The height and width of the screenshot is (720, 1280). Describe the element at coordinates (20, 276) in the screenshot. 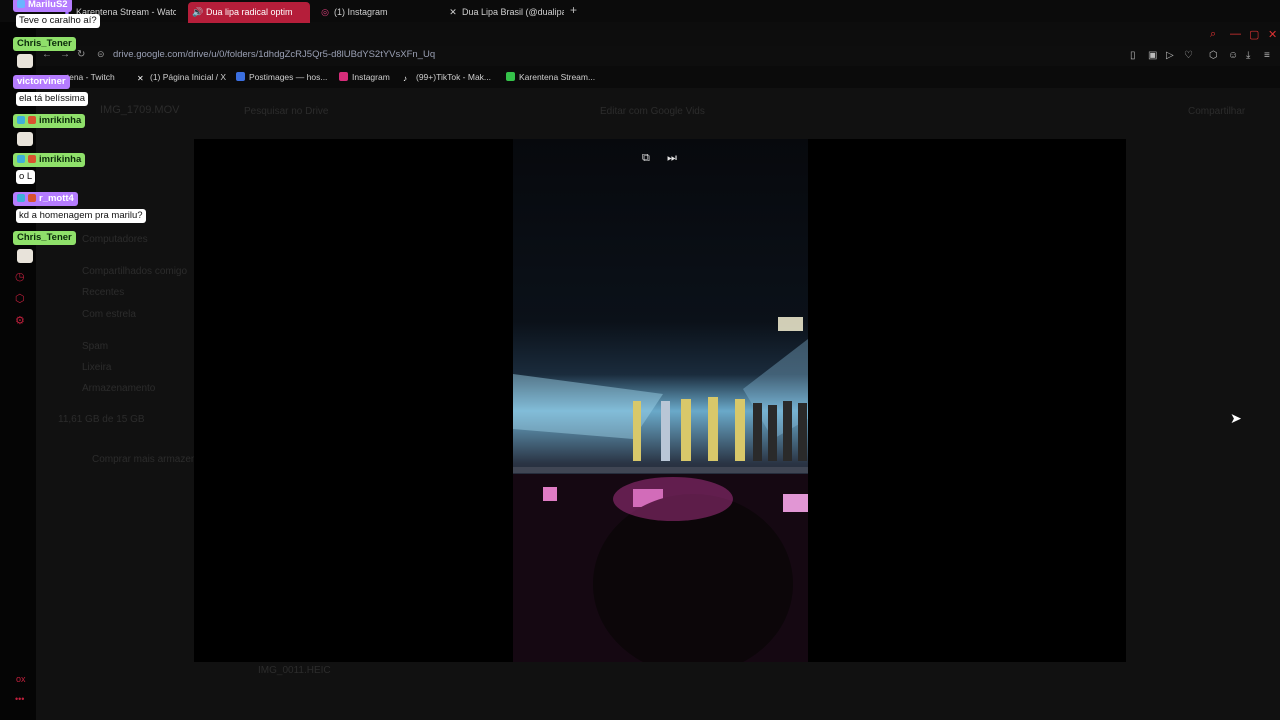

I see `history-icon: ◷` at that location.